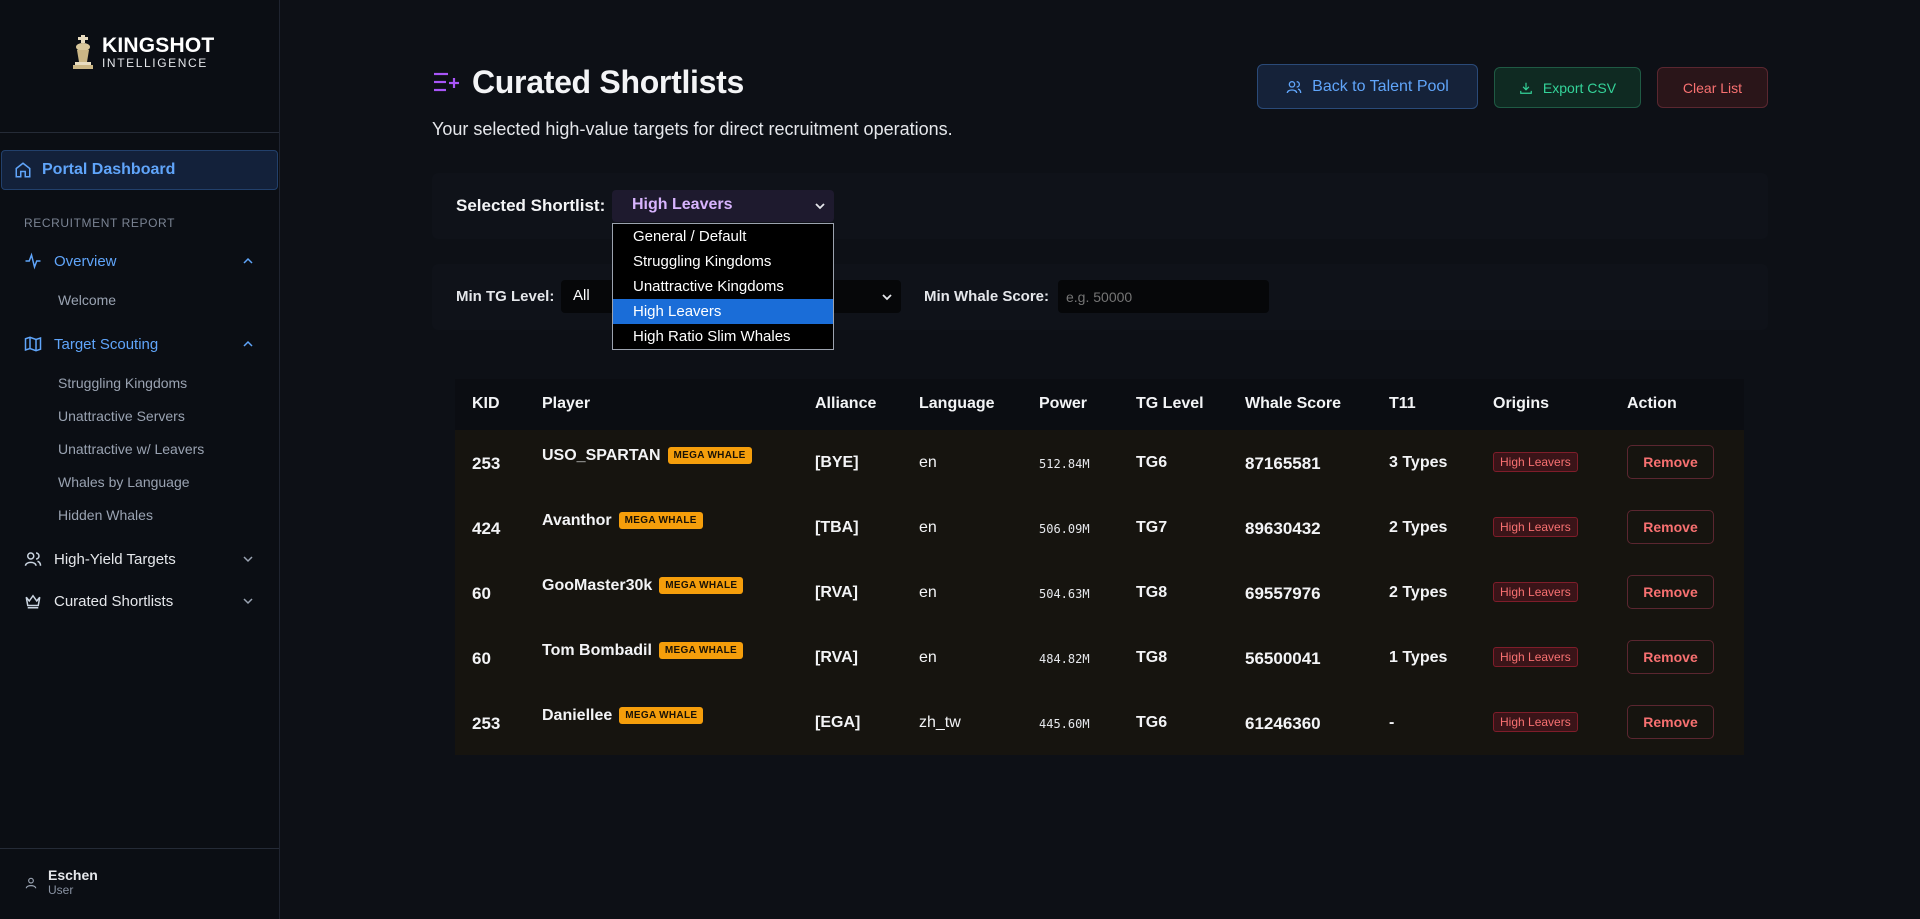 This screenshot has width=1920, height=919. I want to click on nav-overview: Overview, so click(139, 261).